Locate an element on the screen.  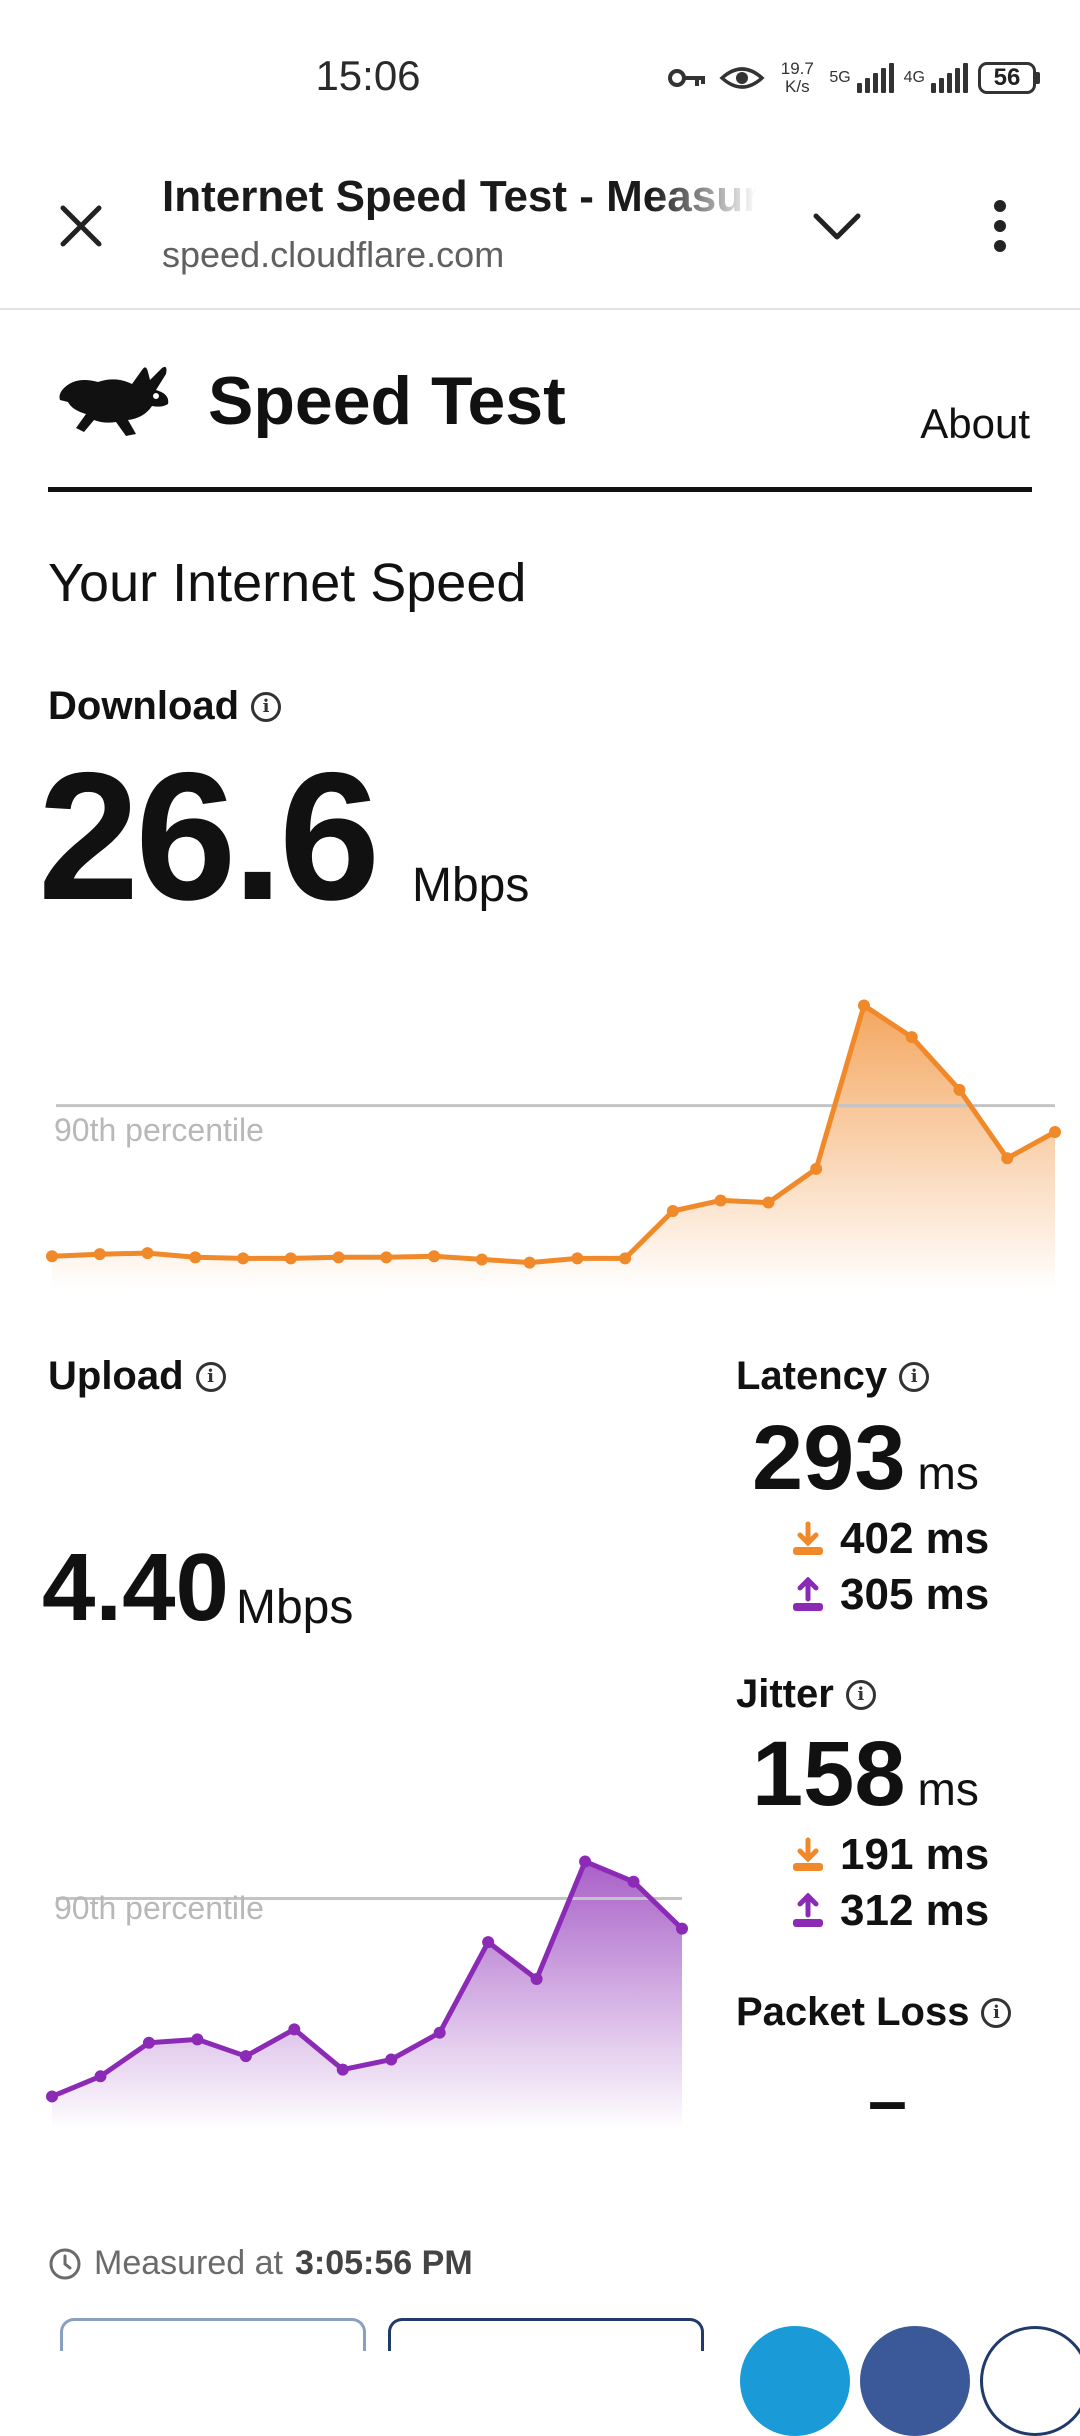
jitter-download-value: 191 ms is located at coordinates (915, 1854).